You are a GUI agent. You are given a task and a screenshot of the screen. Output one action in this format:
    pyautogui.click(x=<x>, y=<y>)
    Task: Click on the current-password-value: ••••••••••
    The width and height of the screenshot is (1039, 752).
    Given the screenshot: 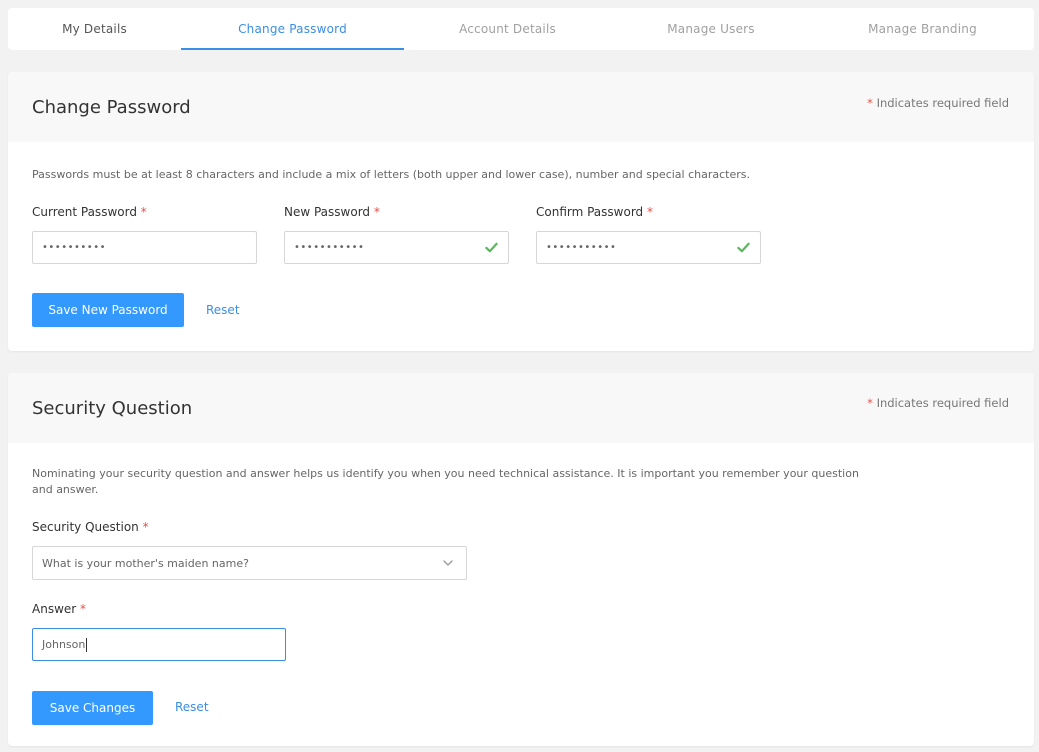 What is the action you would take?
    pyautogui.click(x=74, y=247)
    